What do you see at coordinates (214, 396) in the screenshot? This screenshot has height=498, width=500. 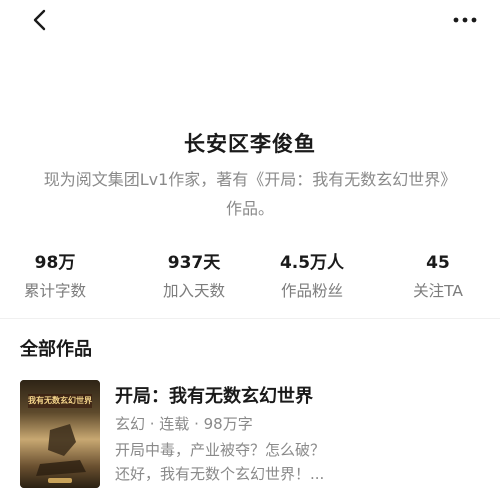 I see `book-title: 开局：我有无数玄幻世界` at bounding box center [214, 396].